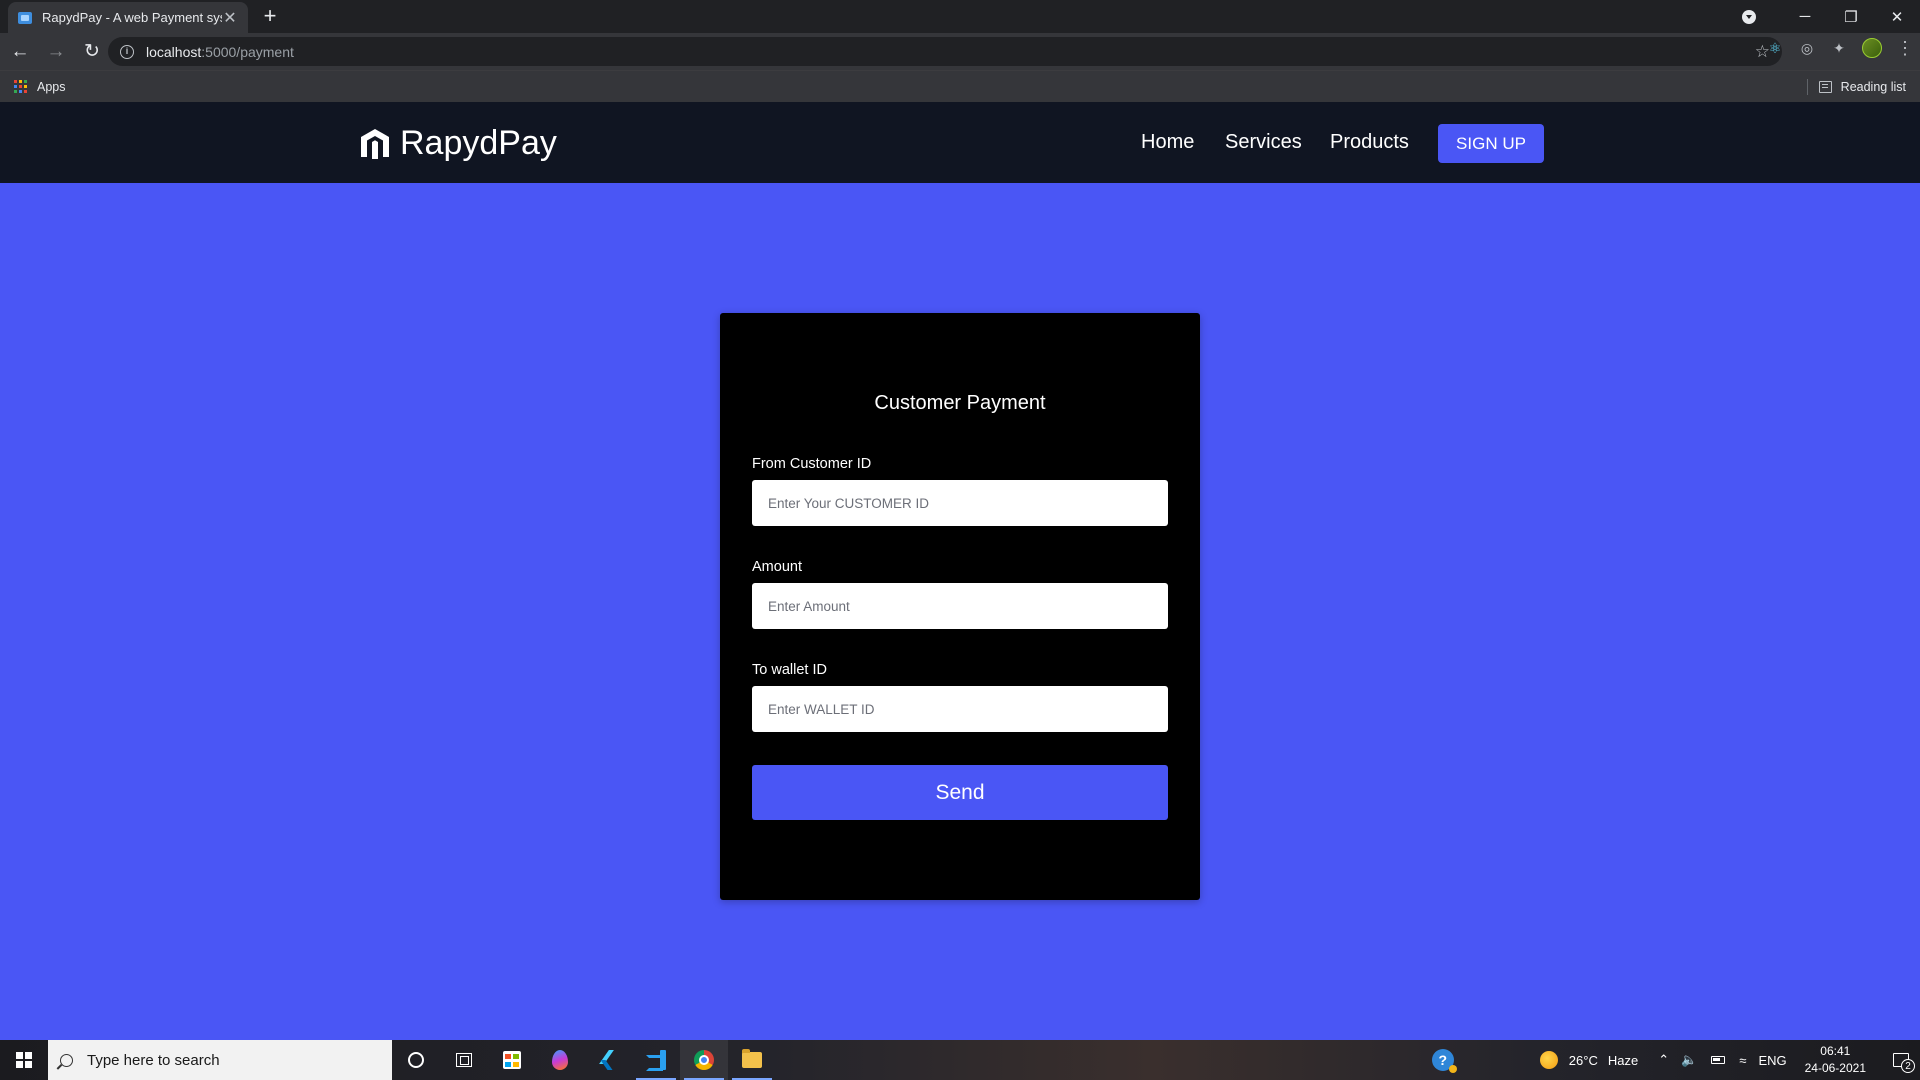  What do you see at coordinates (1825, 86) in the screenshot?
I see `reading-list-icon` at bounding box center [1825, 86].